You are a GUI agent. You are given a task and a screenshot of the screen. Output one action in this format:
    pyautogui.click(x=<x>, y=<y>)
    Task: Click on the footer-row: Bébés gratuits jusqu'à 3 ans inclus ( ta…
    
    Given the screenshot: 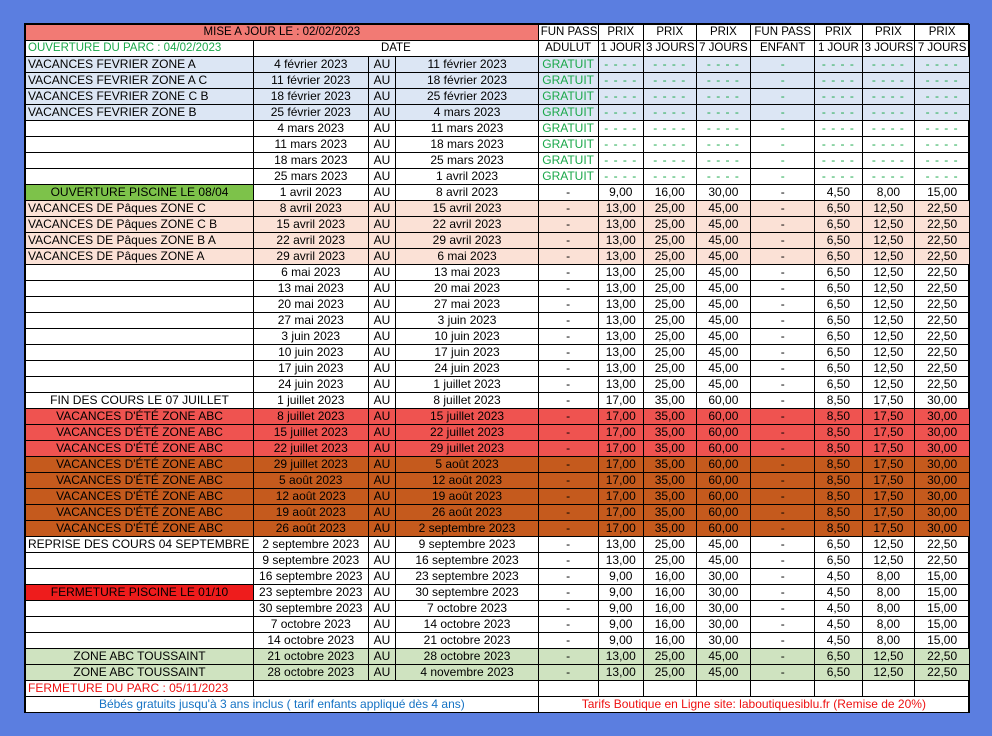 What is the action you would take?
    pyautogui.click(x=498, y=704)
    